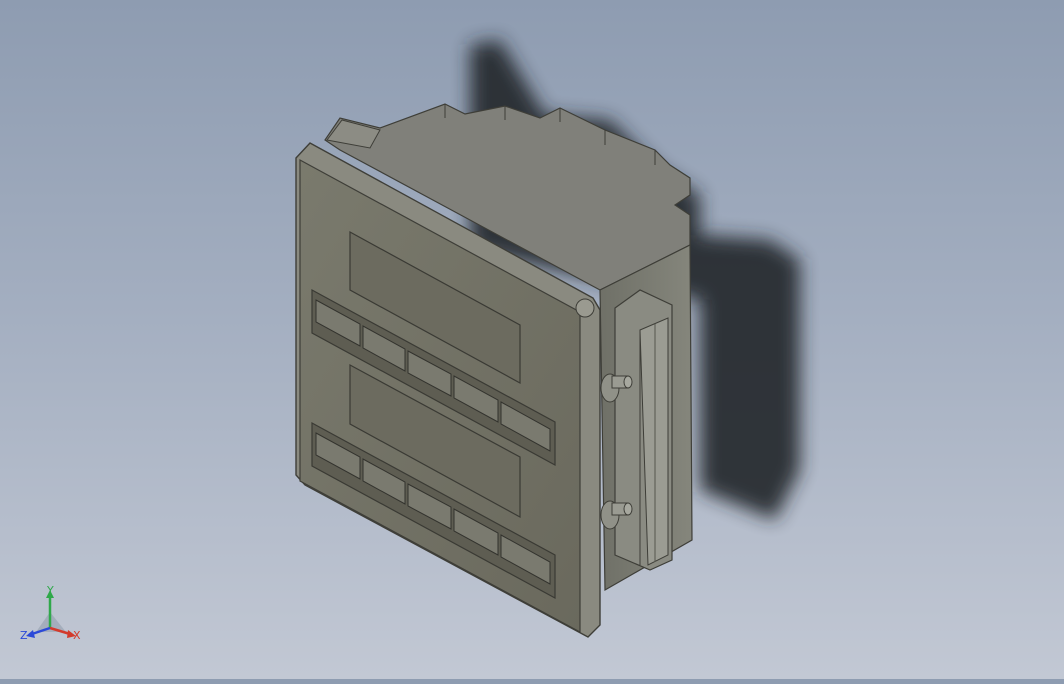 Image resolution: width=1064 pixels, height=684 pixels. What do you see at coordinates (50, 590) in the screenshot?
I see `y-axis-label: Y` at bounding box center [50, 590].